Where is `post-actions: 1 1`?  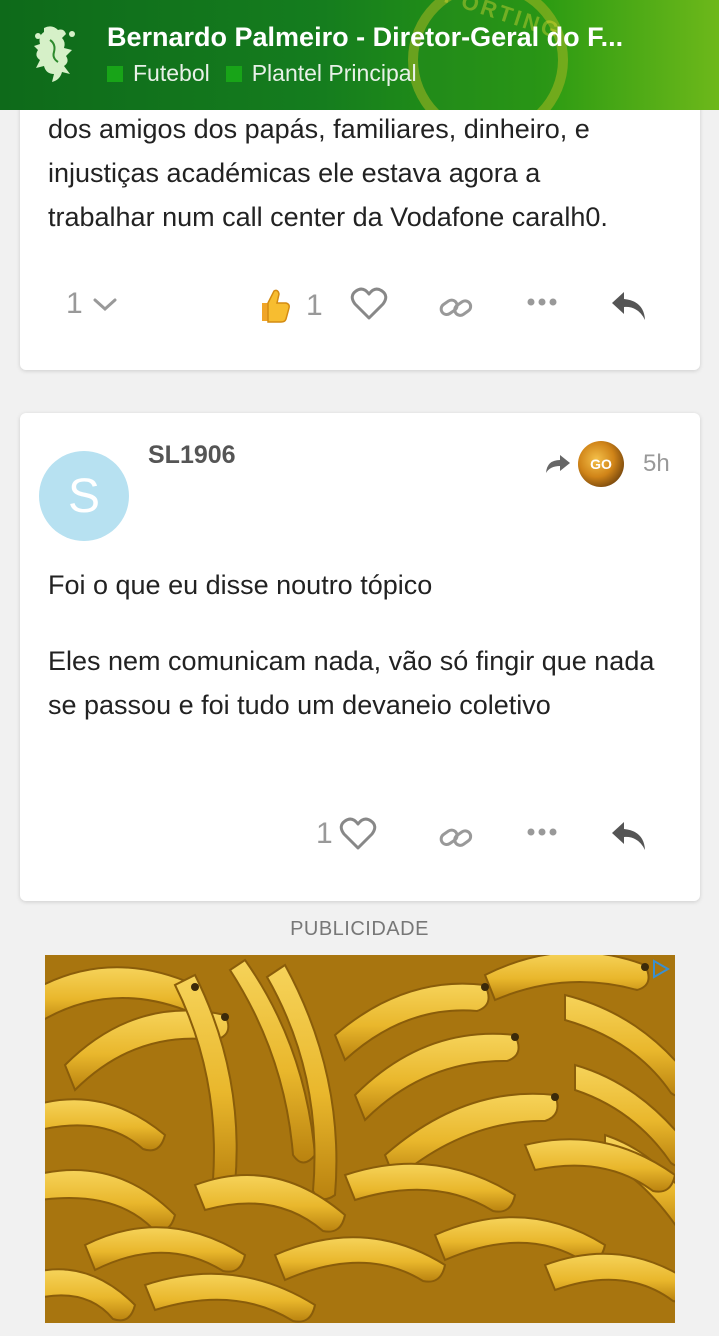
post-actions: 1 1 is located at coordinates (360, 308).